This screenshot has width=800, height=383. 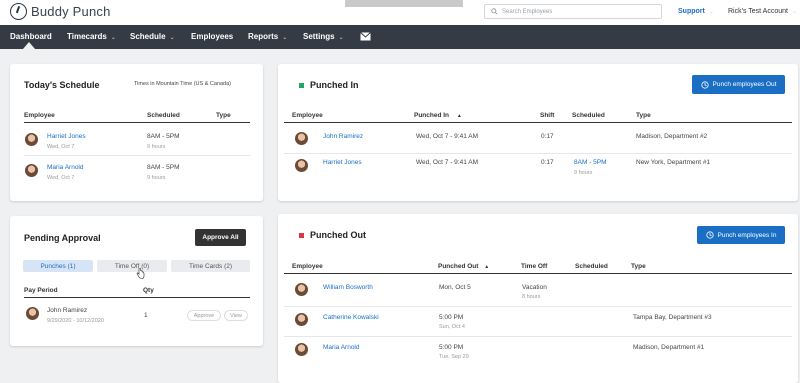 What do you see at coordinates (182, 84) in the screenshot?
I see `timezone-note: Times in Mountain Time (US & Canada)` at bounding box center [182, 84].